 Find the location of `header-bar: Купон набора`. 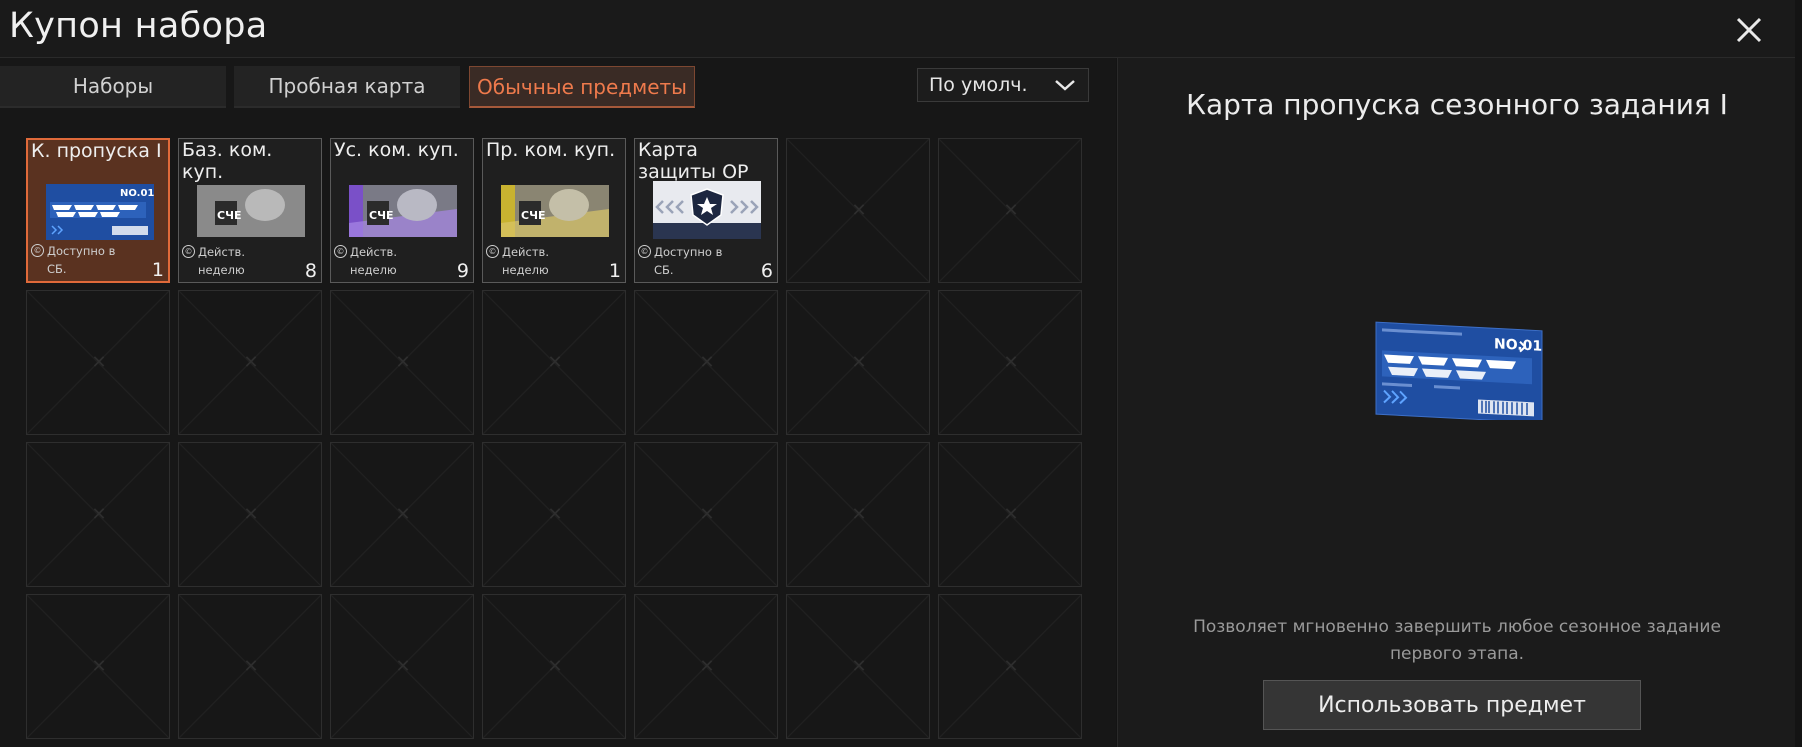

header-bar: Купон набора is located at coordinates (897, 29).